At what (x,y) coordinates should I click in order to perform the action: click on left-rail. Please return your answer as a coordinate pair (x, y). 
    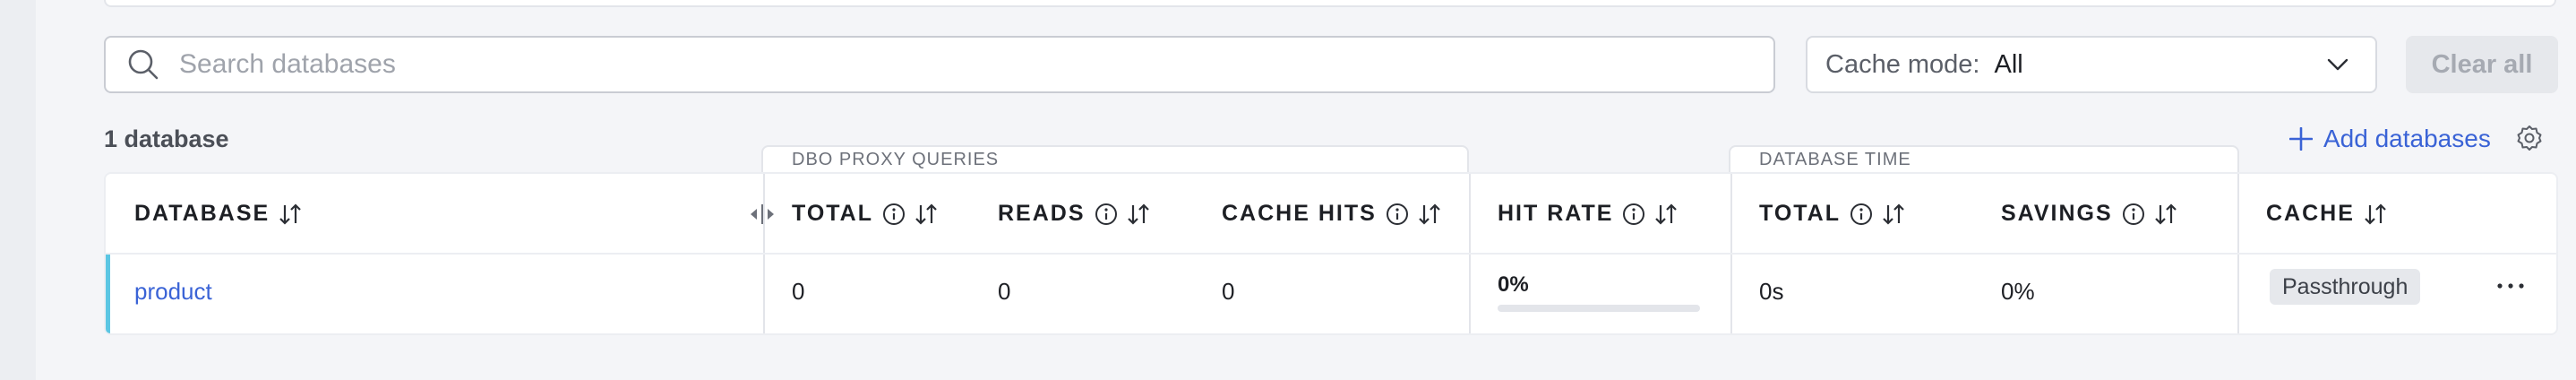
    Looking at the image, I should click on (18, 190).